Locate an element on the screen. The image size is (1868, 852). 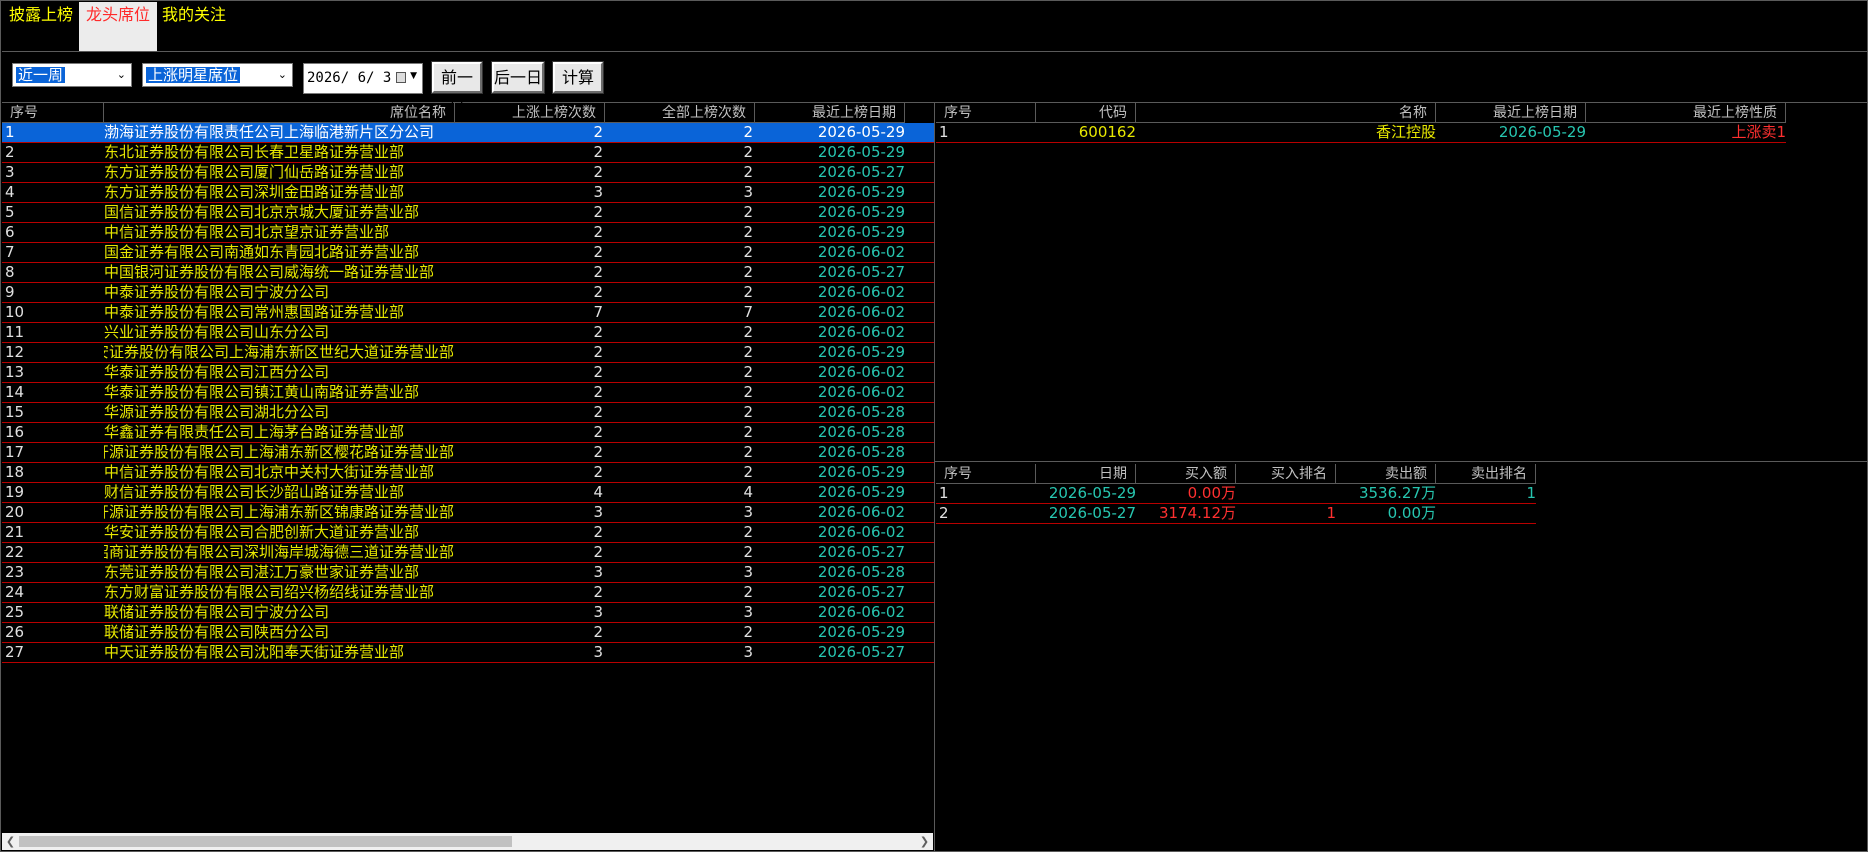
table-row: 23 东莞证券股份有限公司湛江万豪世家证券营业部 3 3 2026-05-28 is located at coordinates (468, 573).